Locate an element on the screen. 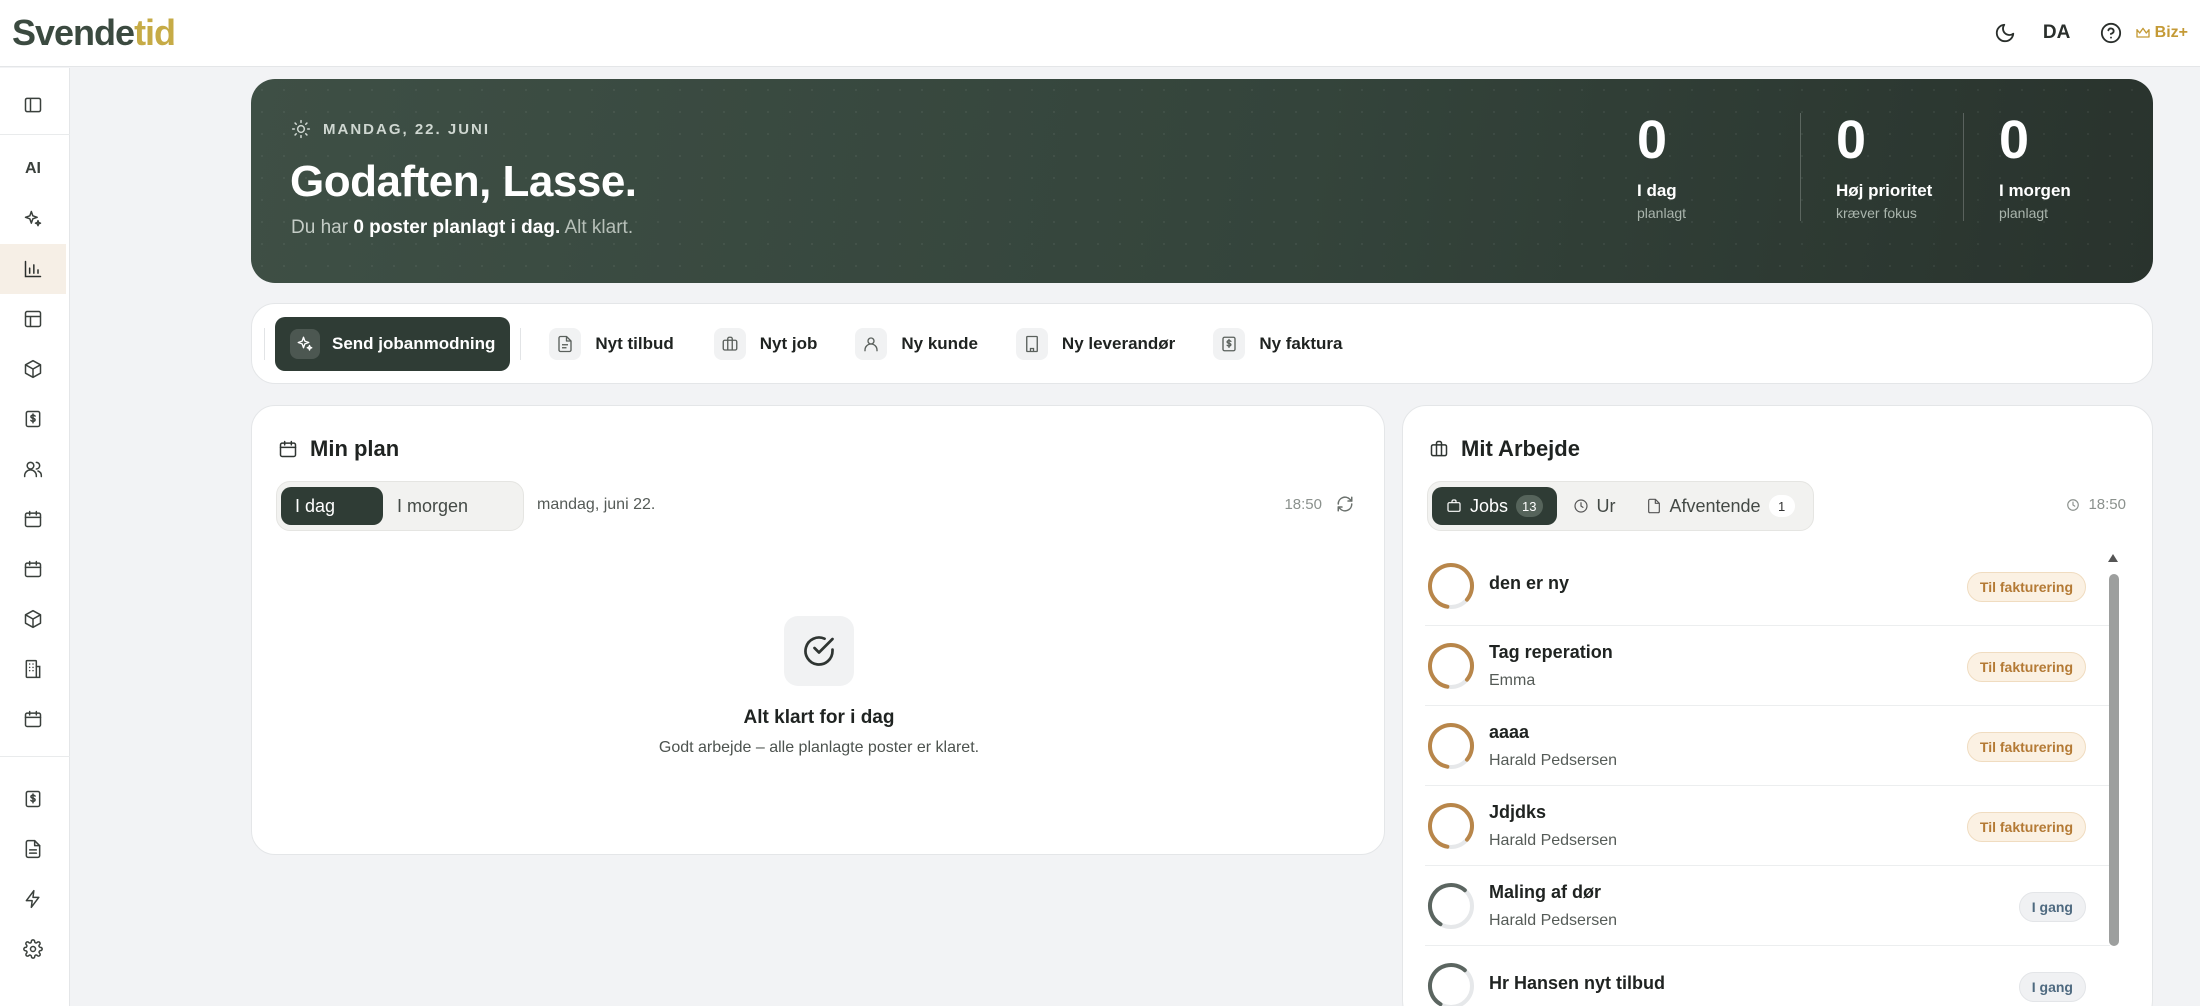 The image size is (2200, 1006). moon-icon is located at coordinates (2004, 33).